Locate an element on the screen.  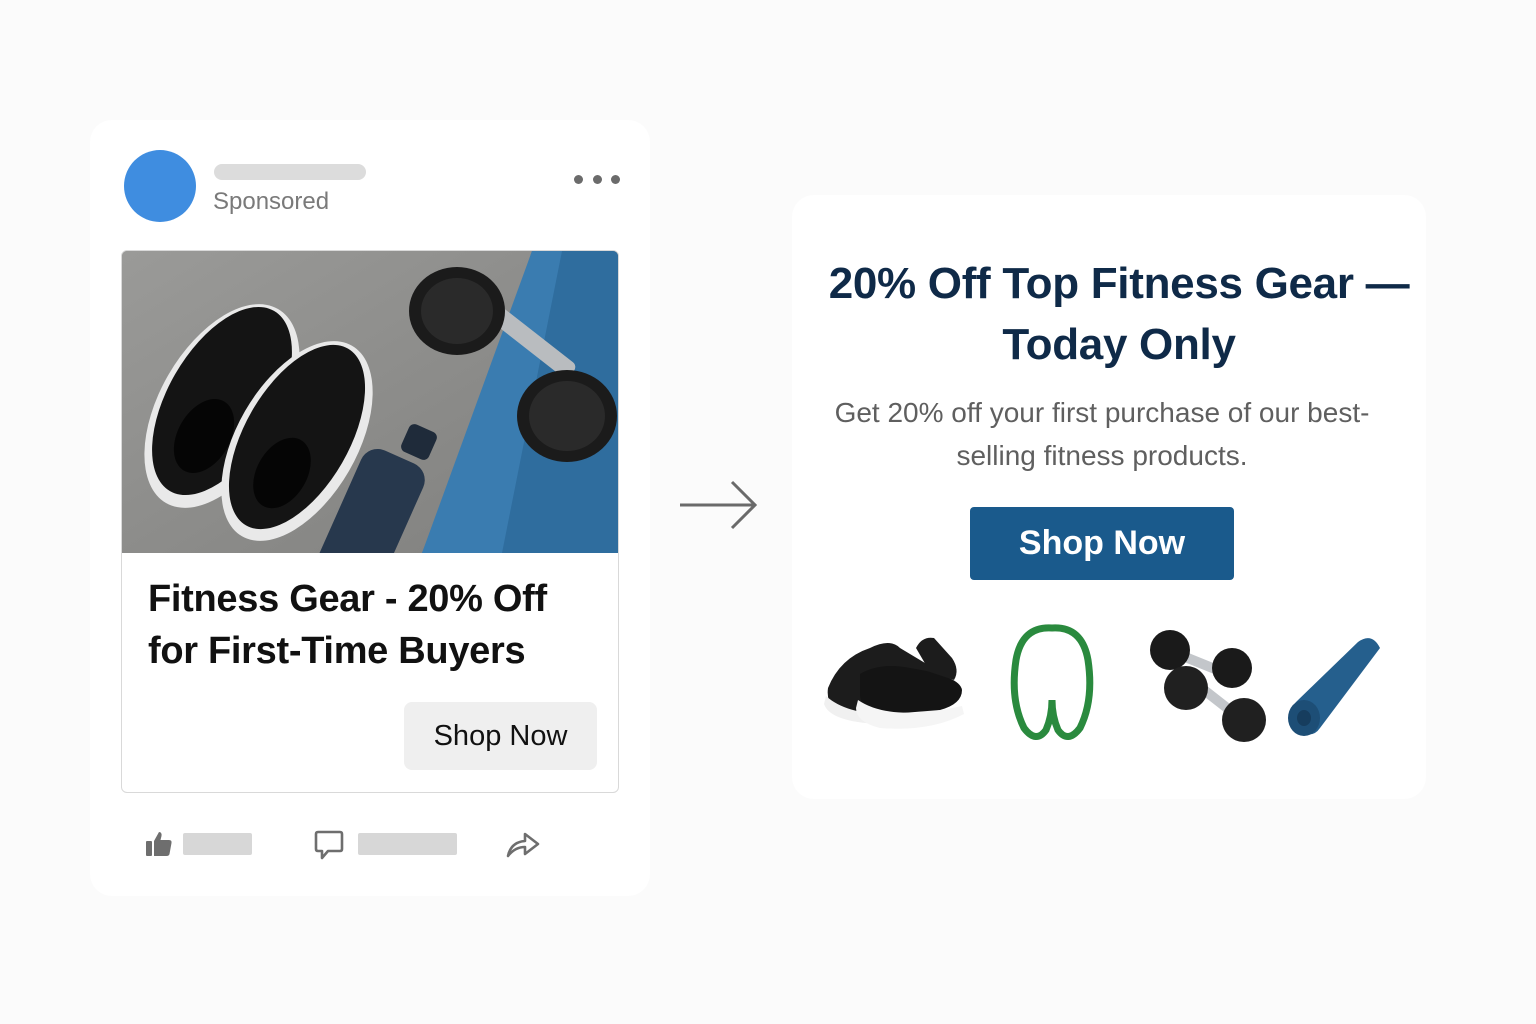
comment-count-placeholder is located at coordinates (407, 844).